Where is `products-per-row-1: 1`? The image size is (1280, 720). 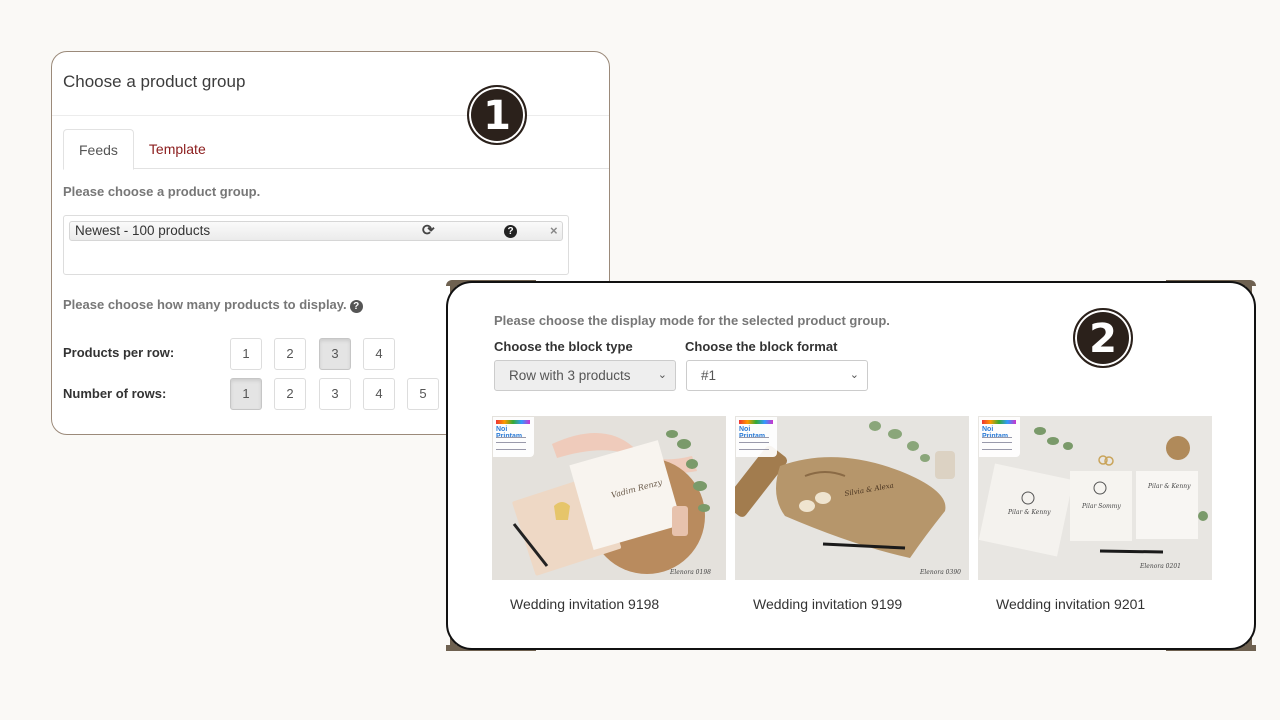 products-per-row-1: 1 is located at coordinates (246, 354).